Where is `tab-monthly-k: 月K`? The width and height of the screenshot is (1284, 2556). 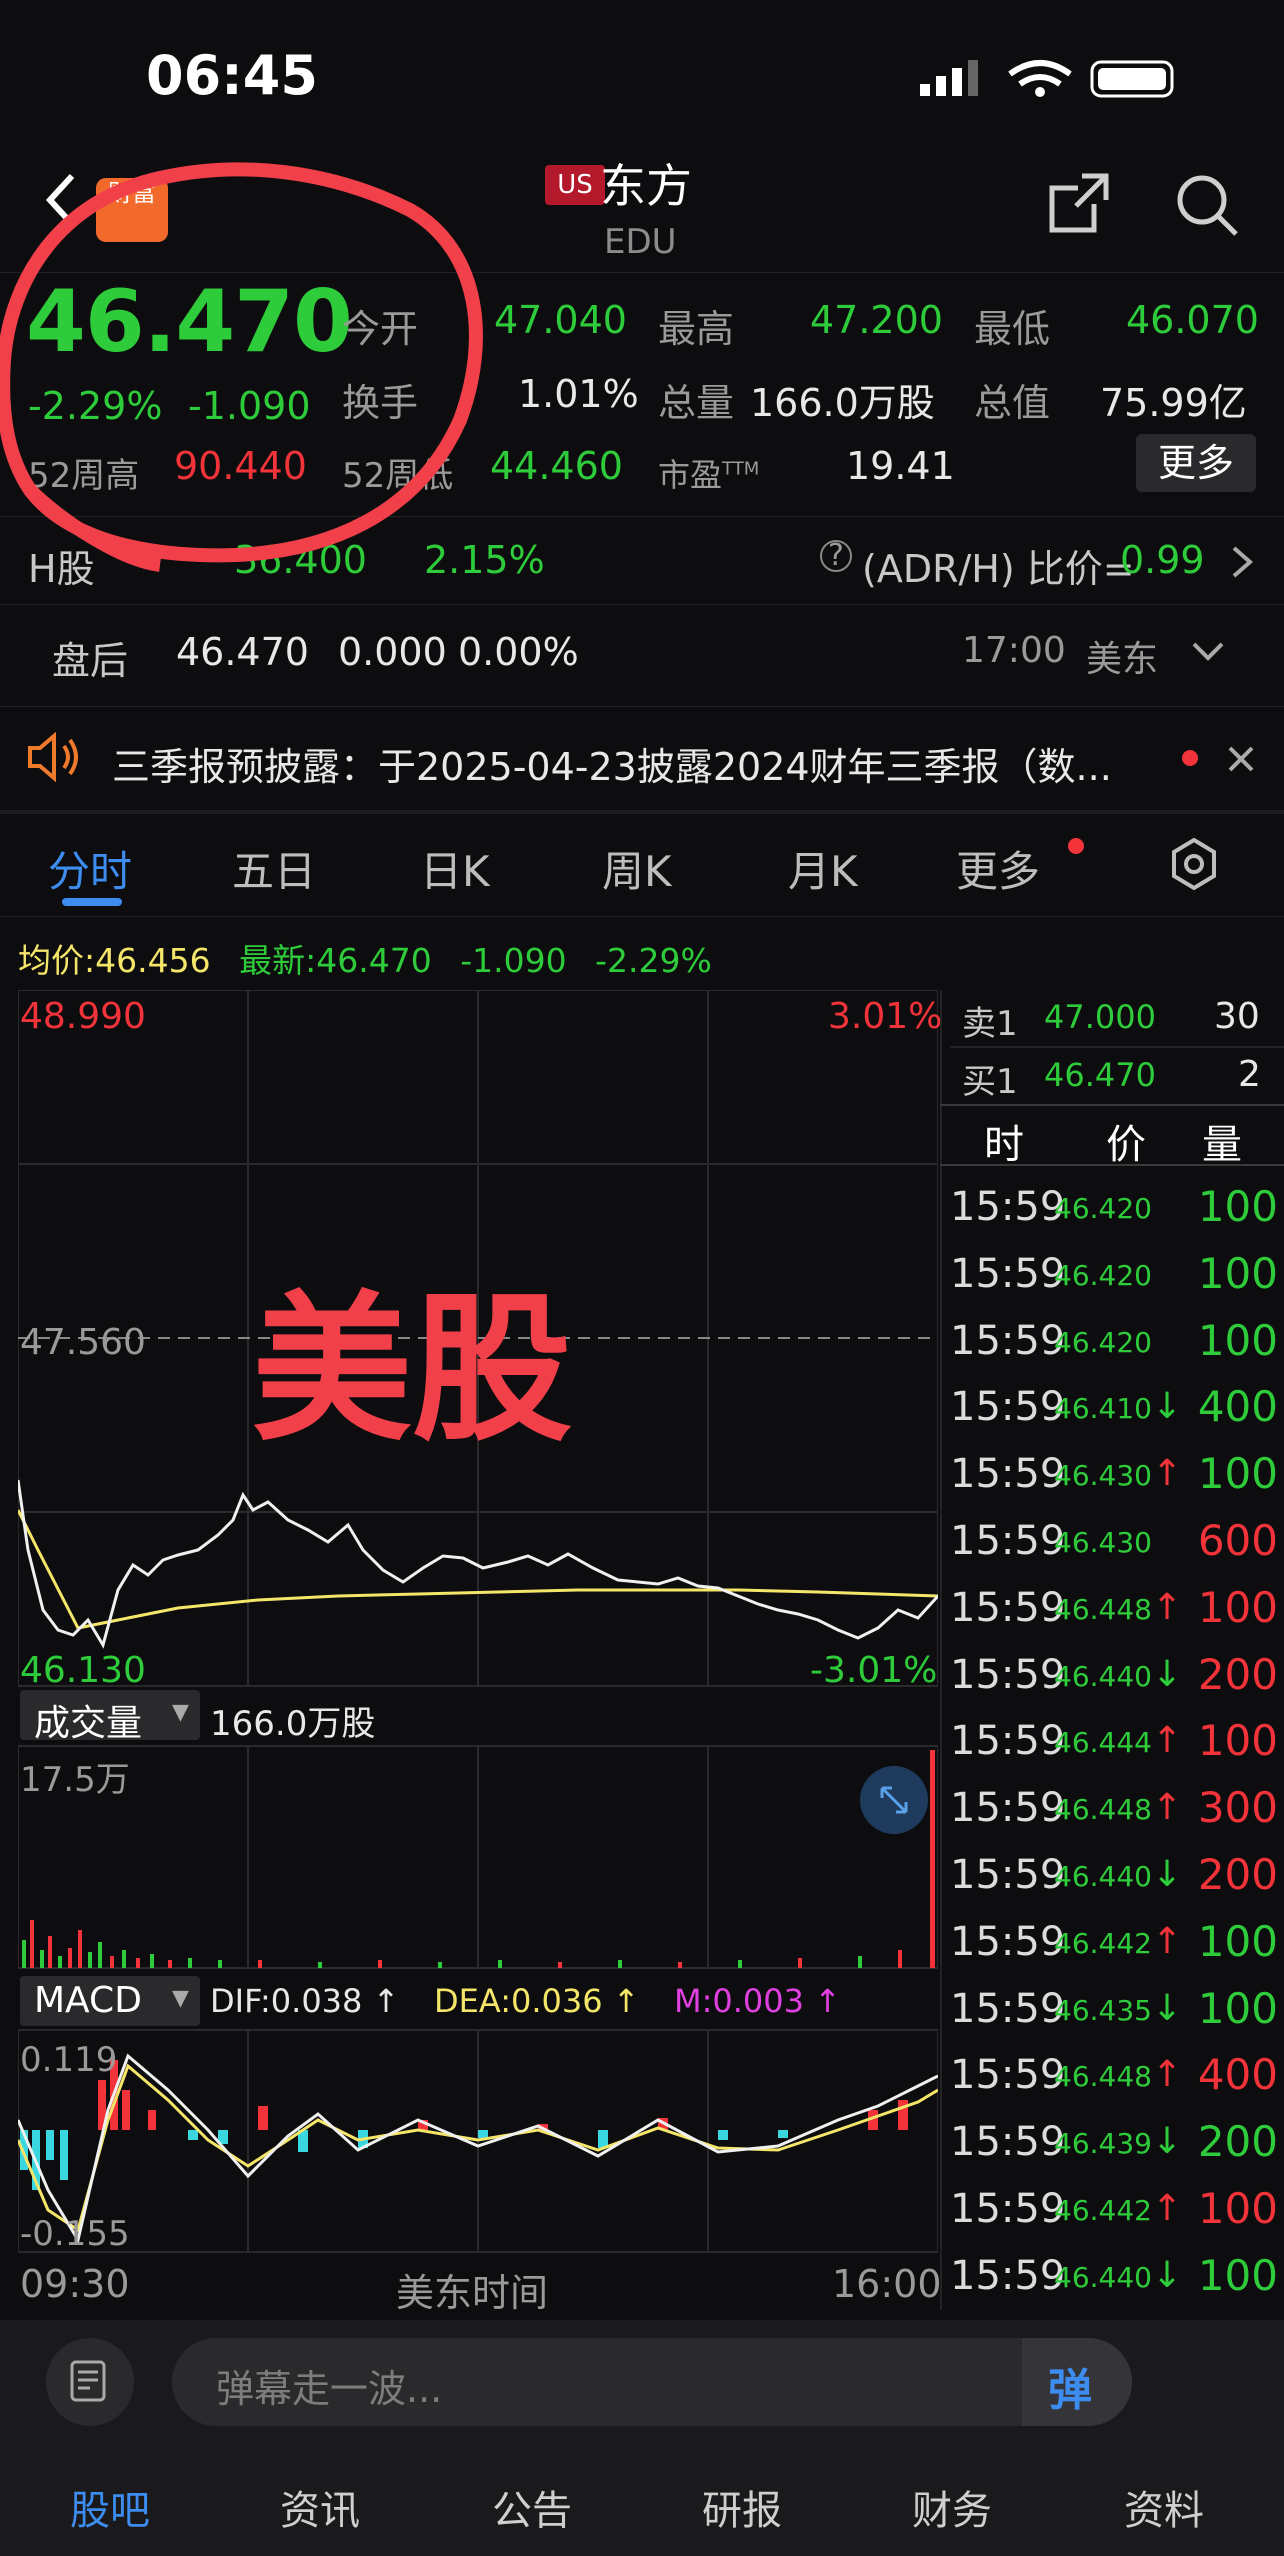
tab-monthly-k: 月K is located at coordinates (823, 868).